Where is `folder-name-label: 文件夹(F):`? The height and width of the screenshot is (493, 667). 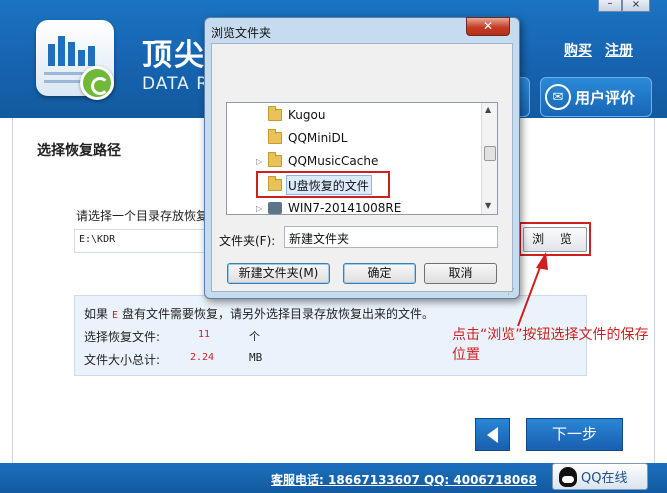
folder-name-label: 文件夹(F): is located at coordinates (247, 241).